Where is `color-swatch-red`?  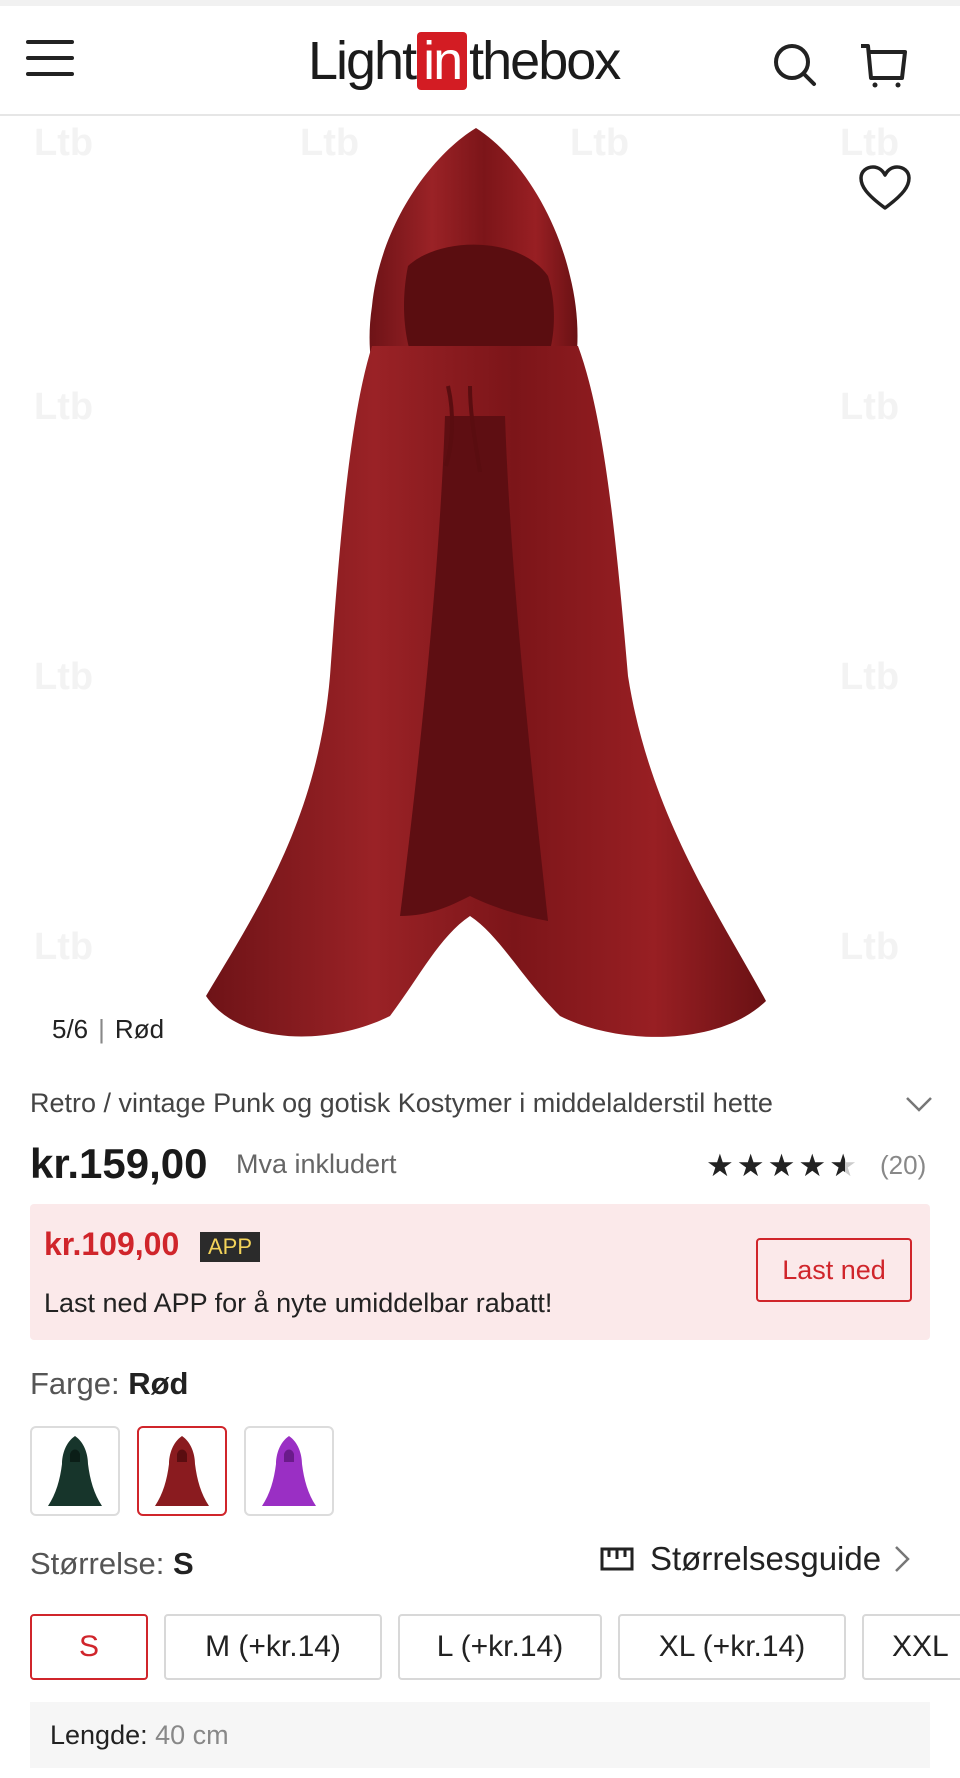
color-swatch-red is located at coordinates (182, 1471).